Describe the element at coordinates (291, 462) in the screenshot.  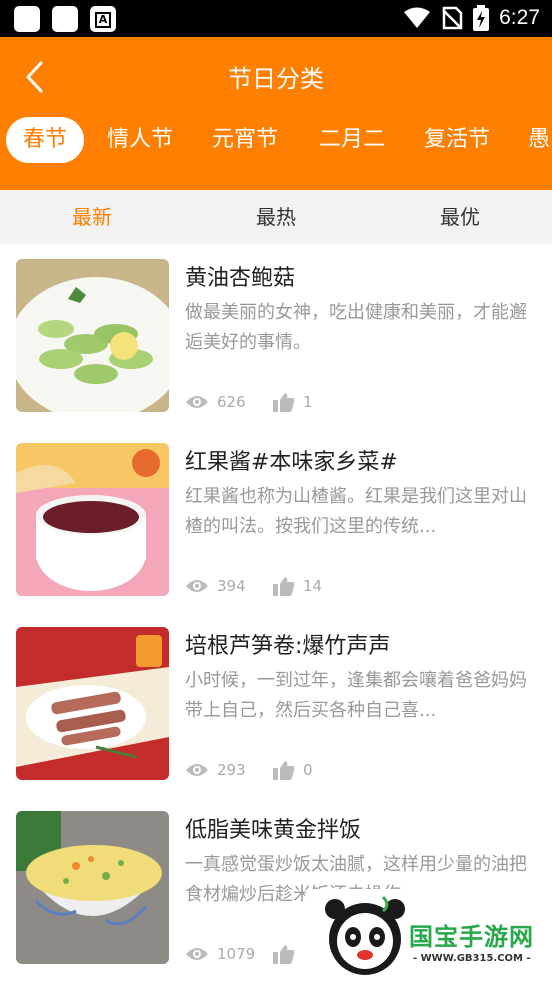
I see `recipe-title: 红果酱#本味家乡菜#` at that location.